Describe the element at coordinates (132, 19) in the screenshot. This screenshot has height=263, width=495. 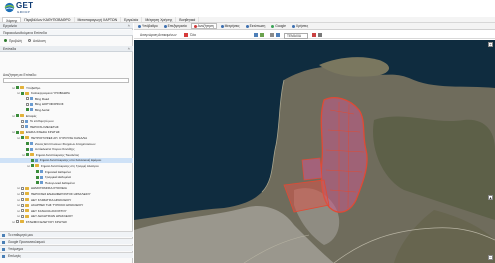
I see `menu-item-tools: Εργαλεία` at that location.